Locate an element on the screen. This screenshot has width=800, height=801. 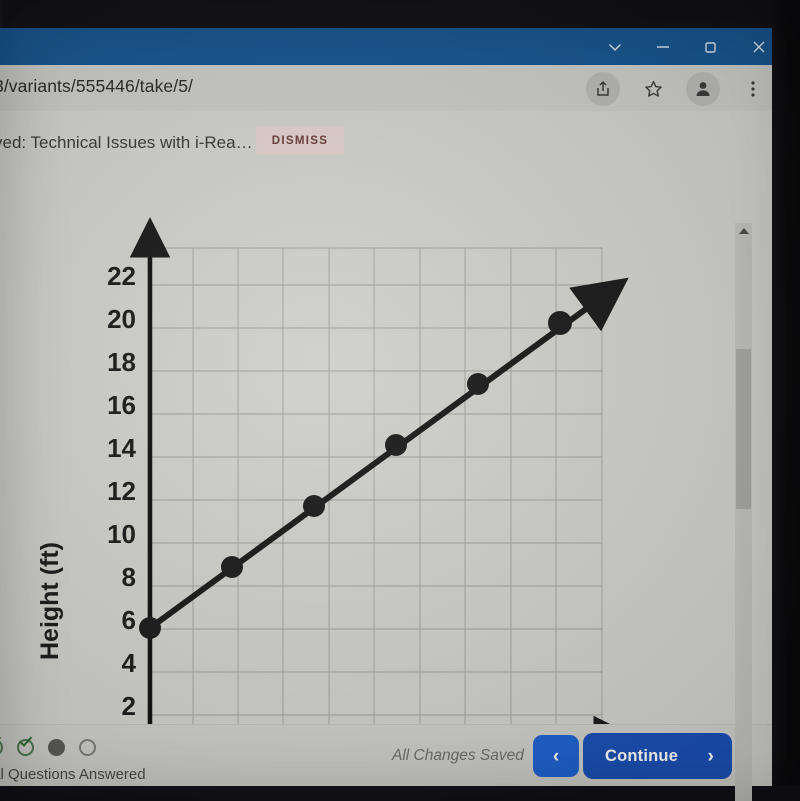
y-tick-label: 22 is located at coordinates (121, 276).